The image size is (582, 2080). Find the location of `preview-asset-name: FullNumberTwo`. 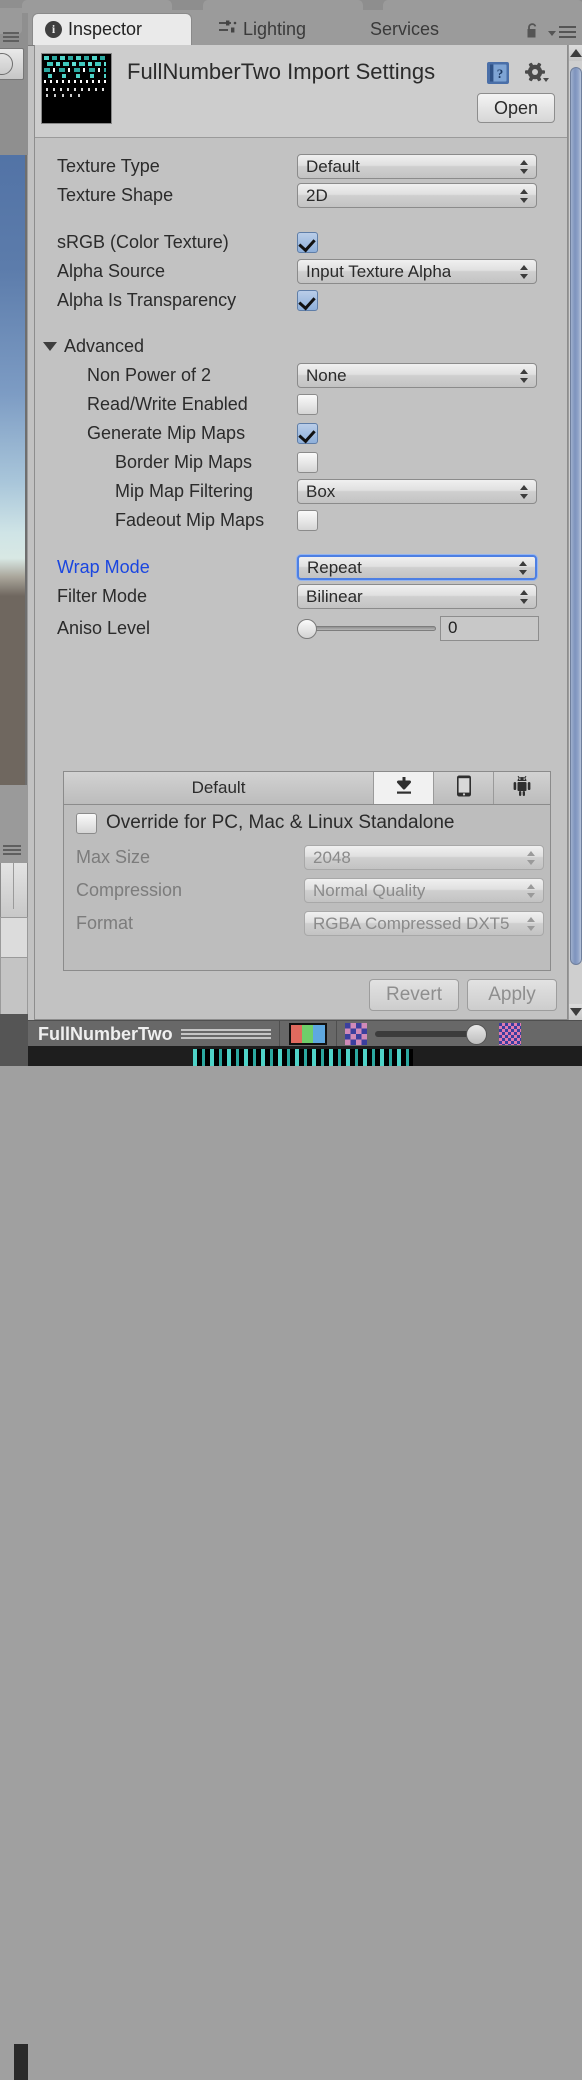

preview-asset-name: FullNumberTwo is located at coordinates (105, 1033).